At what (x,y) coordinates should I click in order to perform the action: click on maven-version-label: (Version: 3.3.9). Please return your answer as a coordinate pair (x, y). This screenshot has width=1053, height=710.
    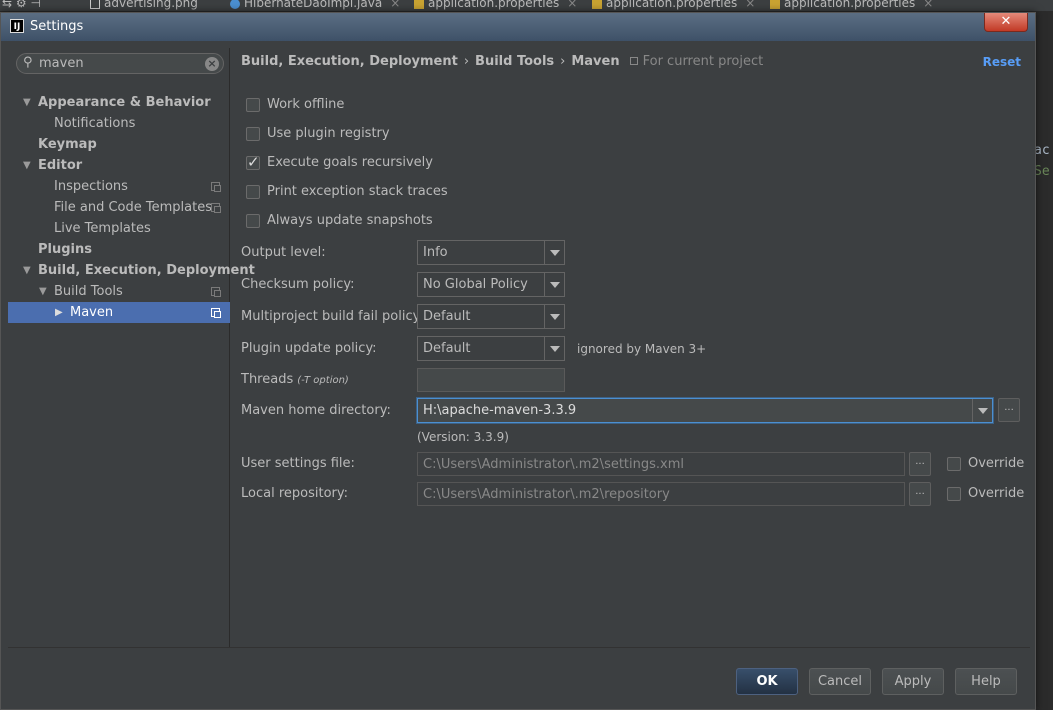
    Looking at the image, I should click on (463, 437).